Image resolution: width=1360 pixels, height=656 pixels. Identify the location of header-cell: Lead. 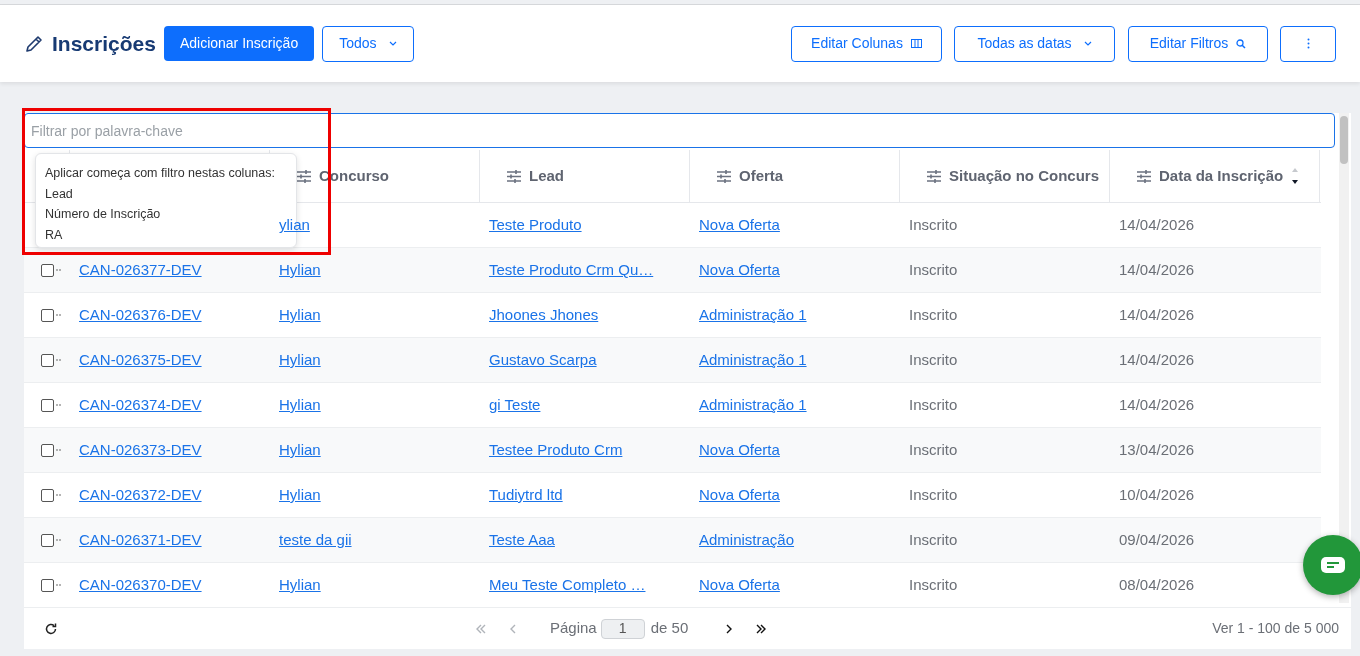
(585, 176).